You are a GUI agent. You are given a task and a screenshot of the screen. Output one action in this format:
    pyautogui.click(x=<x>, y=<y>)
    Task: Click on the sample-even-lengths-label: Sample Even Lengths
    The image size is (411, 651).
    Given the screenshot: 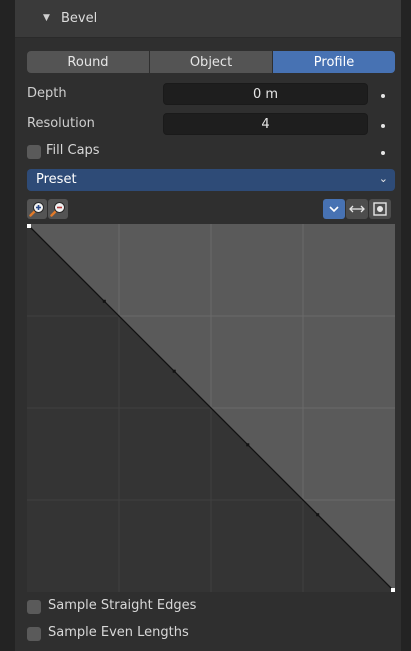 What is the action you would take?
    pyautogui.click(x=118, y=632)
    